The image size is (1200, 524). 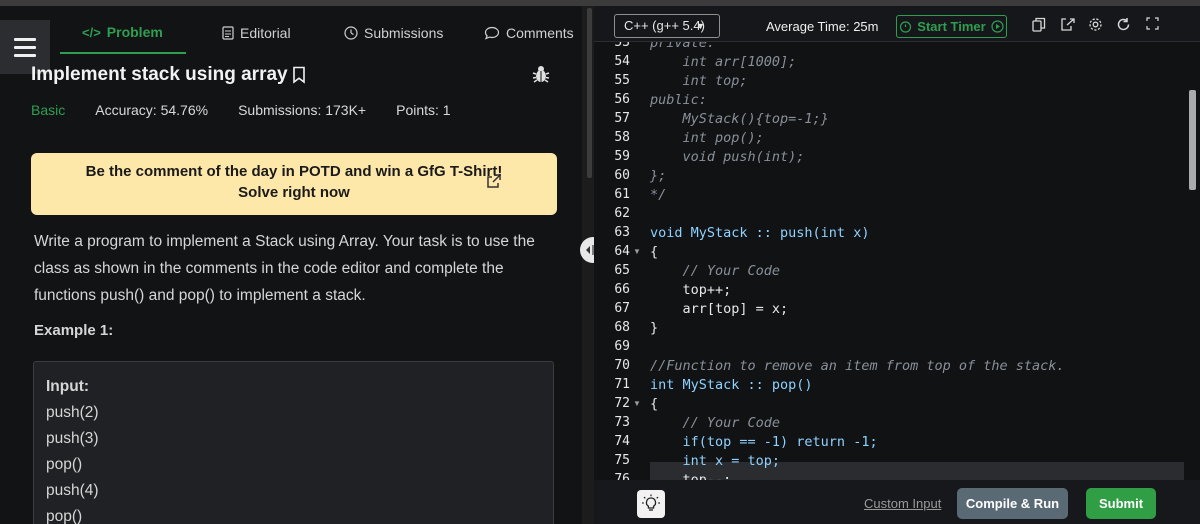 I want to click on custom-input-link: Custom Input, so click(x=902, y=503).